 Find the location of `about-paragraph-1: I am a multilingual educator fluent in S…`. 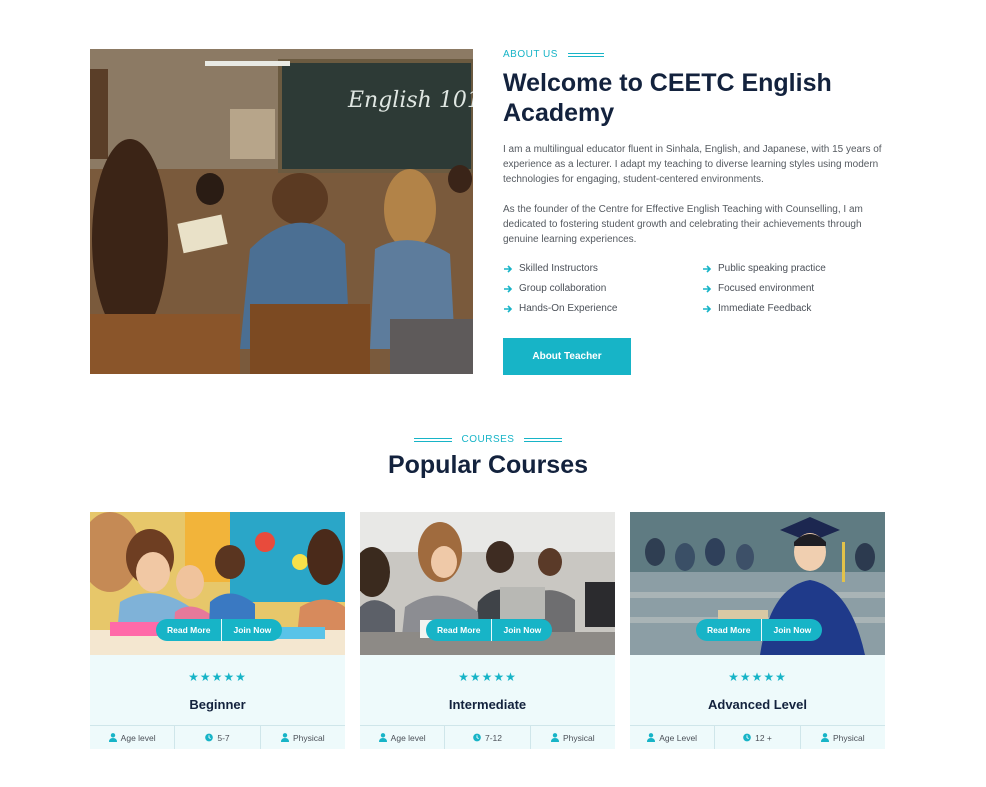

about-paragraph-1: I am a multilingual educator fluent in S… is located at coordinates (692, 164).